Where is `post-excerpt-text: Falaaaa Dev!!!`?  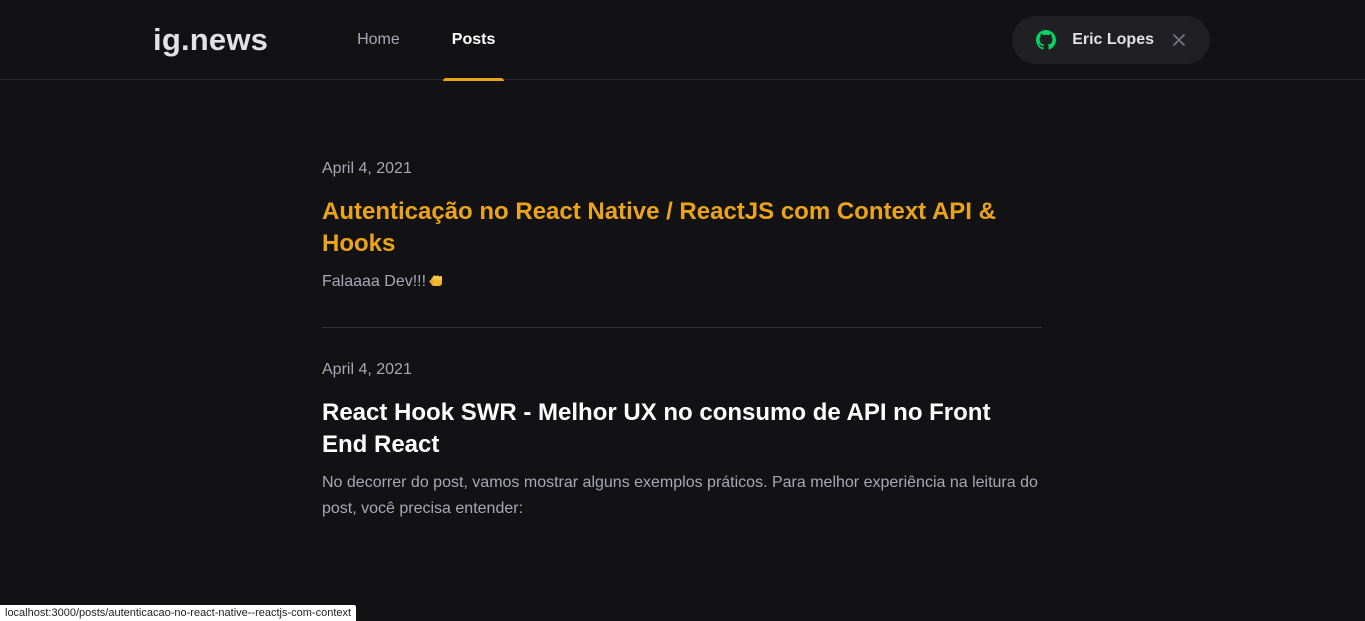 post-excerpt-text: Falaaaa Dev!!! is located at coordinates (374, 281).